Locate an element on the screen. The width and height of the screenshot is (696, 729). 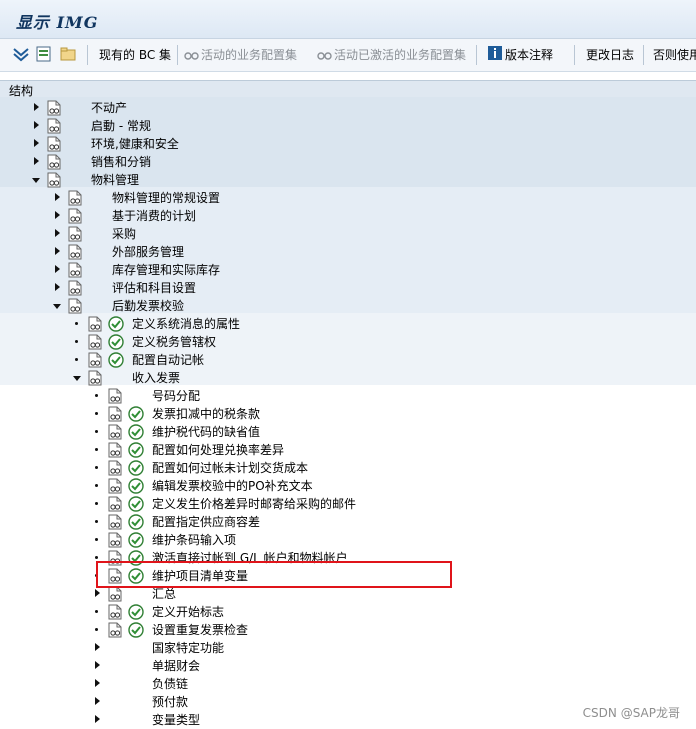
existing-bc-sets-button: 现有的 BC 集 is located at coordinates (135, 55).